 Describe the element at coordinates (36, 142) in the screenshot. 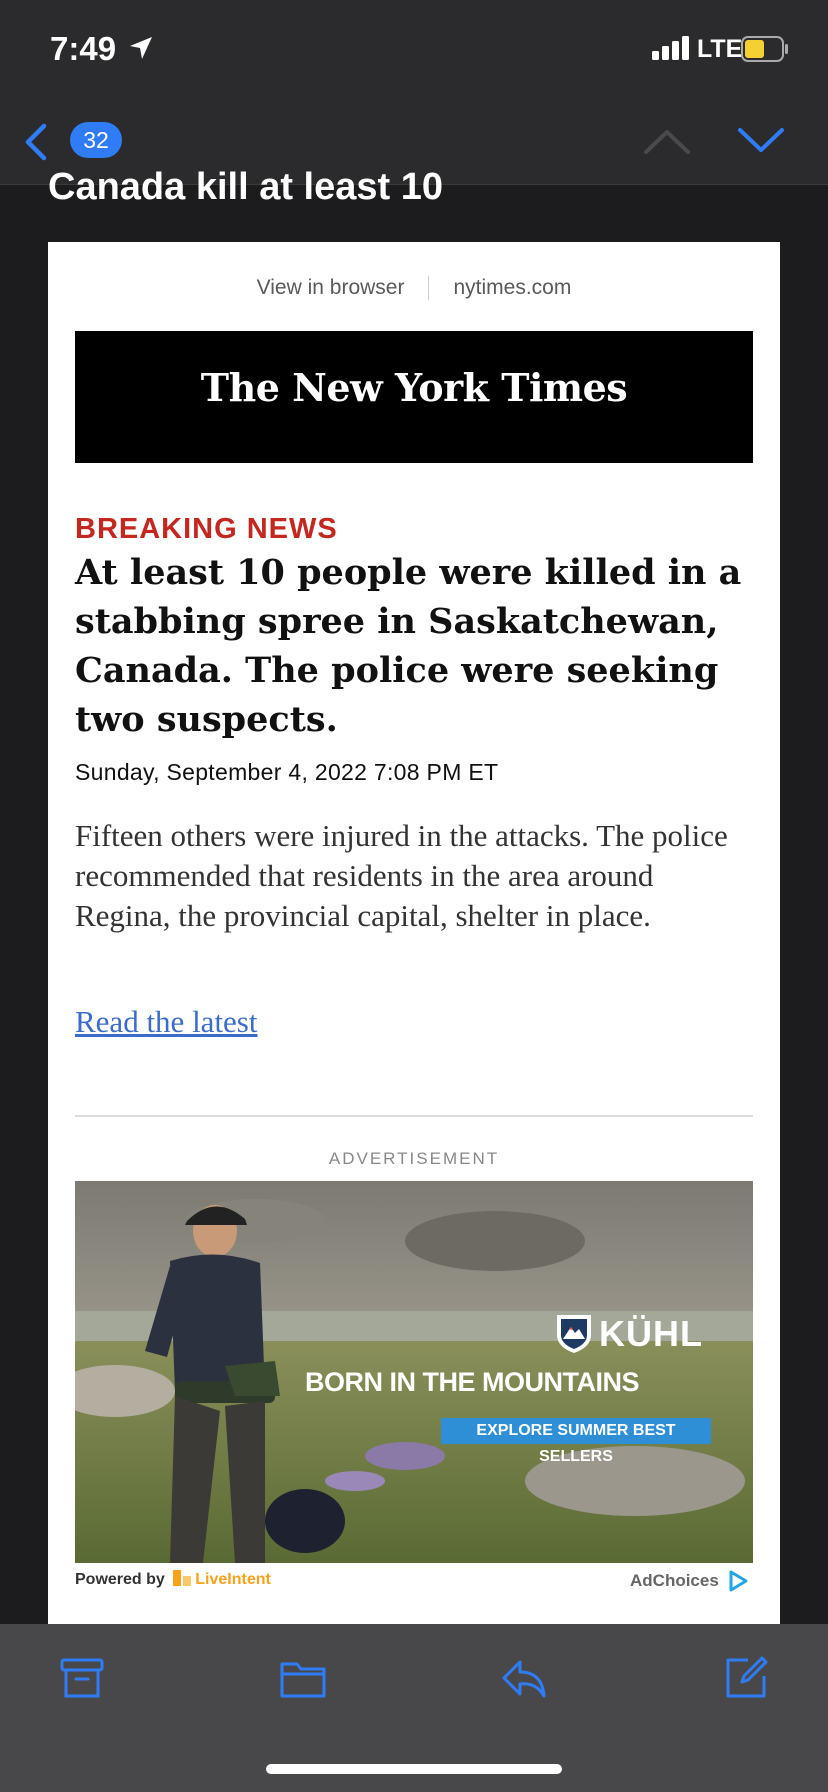

I see `back-chevron-icon` at that location.